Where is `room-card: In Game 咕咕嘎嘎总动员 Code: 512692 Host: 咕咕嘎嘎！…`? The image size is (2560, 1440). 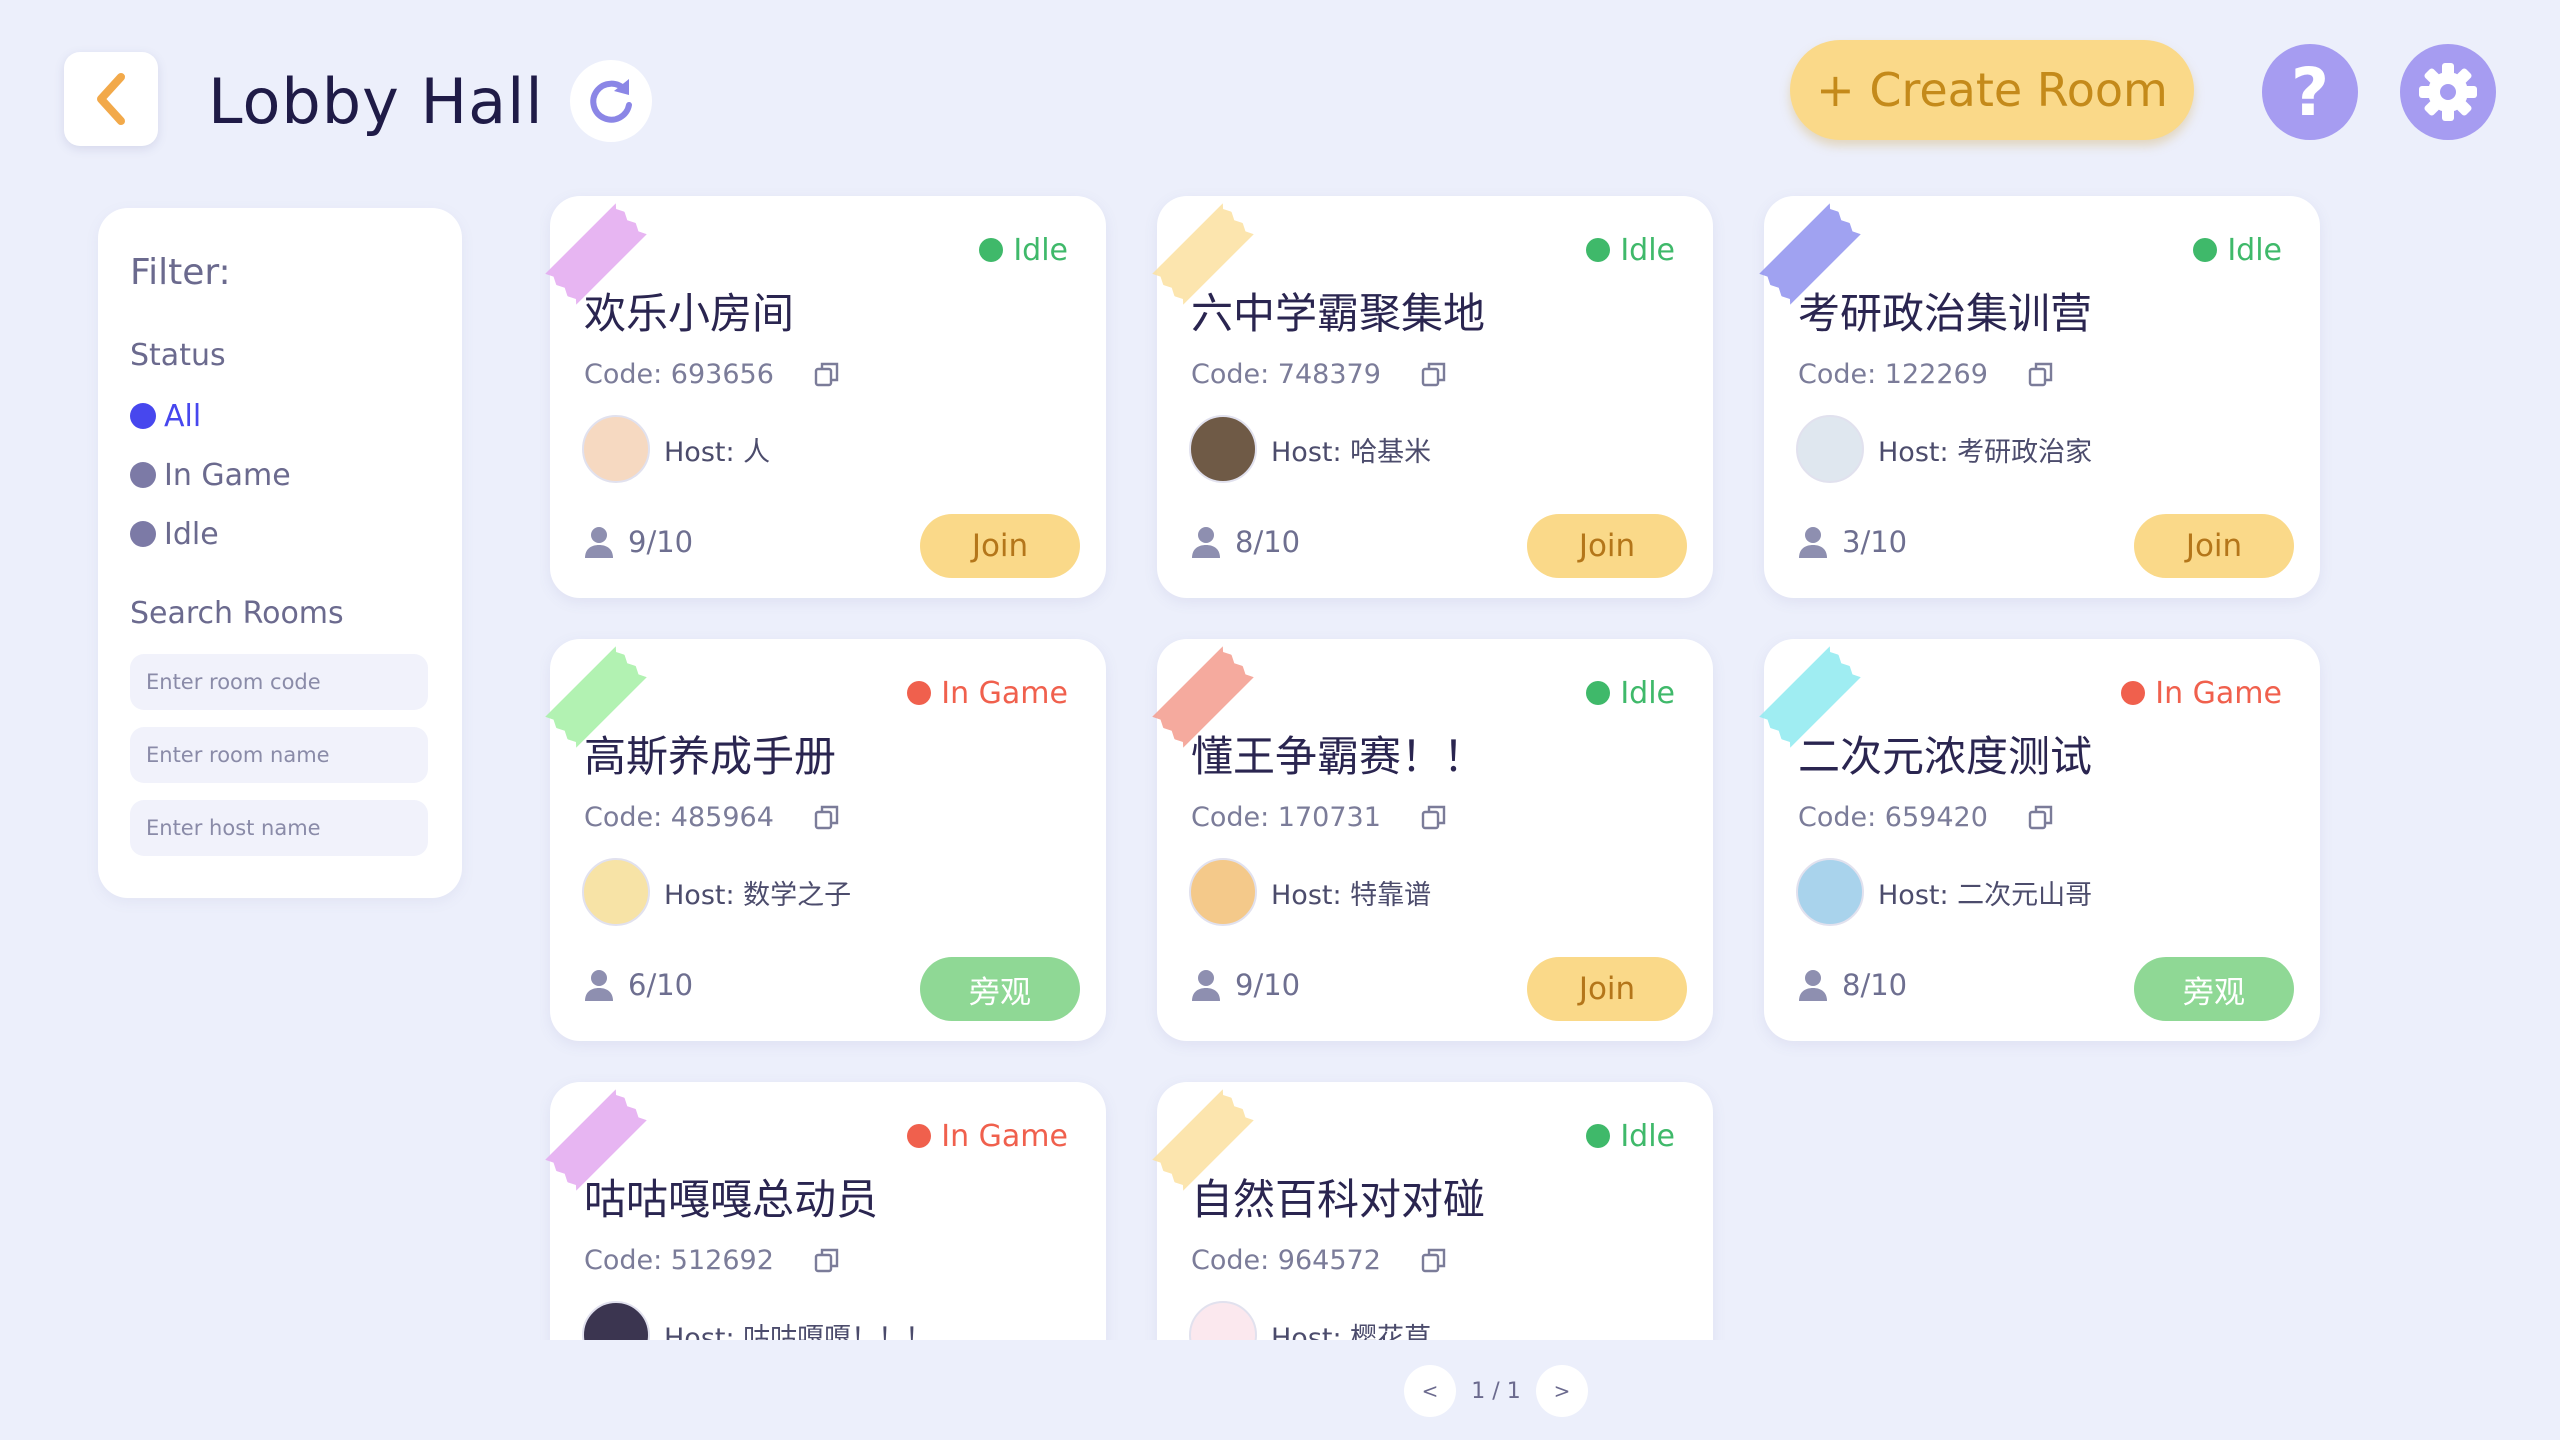
room-card: In Game 咕咕嘎嘎总动员 Code: 512692 Host: 咕咕嘎嘎！… is located at coordinates (828, 1211).